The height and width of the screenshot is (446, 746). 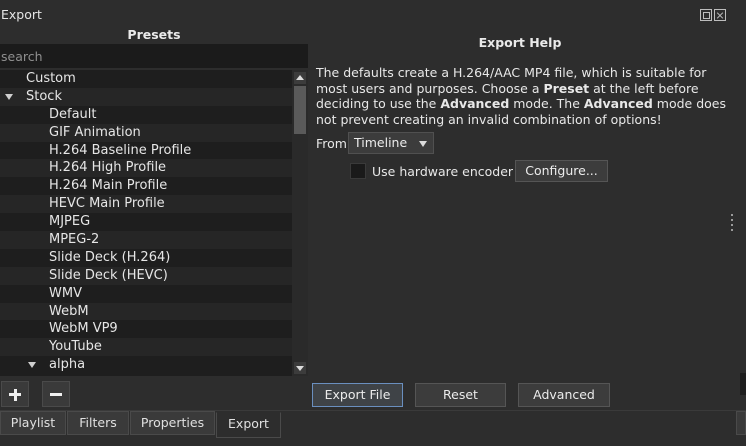 I want to click on remove-preset-button, so click(x=56, y=394).